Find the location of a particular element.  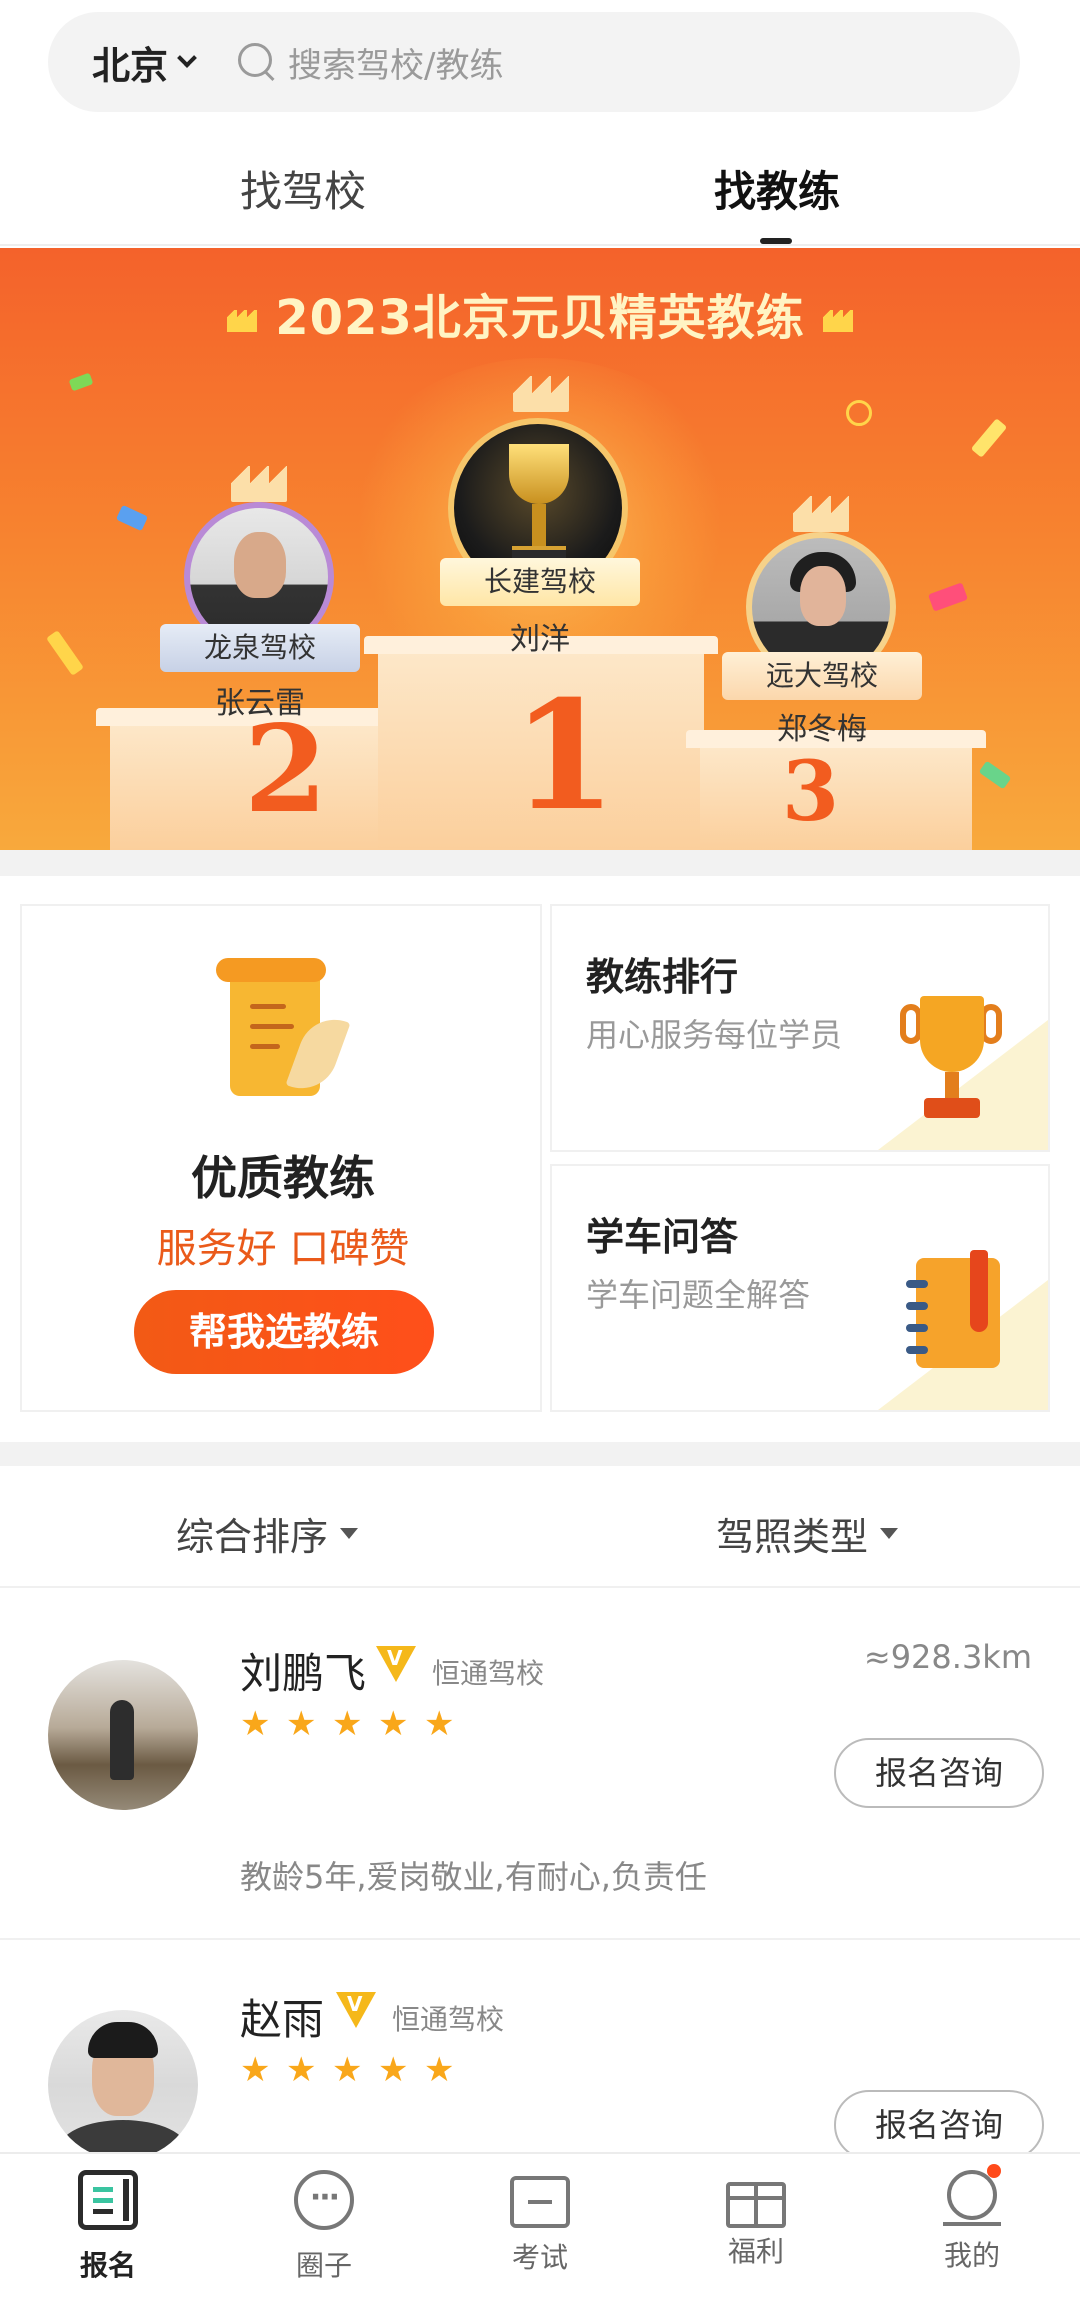

coach-ranking-subtitle: 用心服务每位学员 is located at coordinates (714, 1035).